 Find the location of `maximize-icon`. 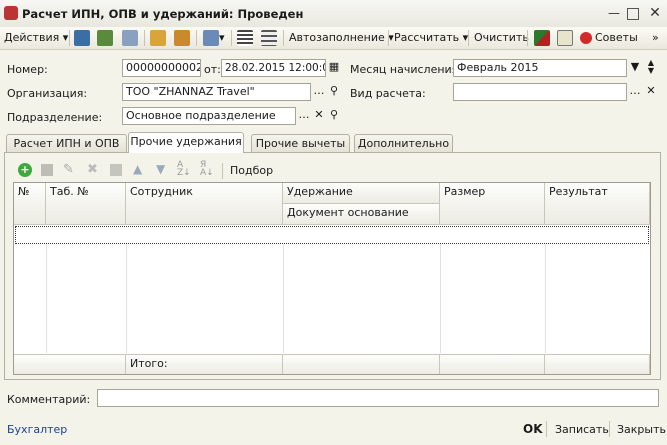

maximize-icon is located at coordinates (633, 14).